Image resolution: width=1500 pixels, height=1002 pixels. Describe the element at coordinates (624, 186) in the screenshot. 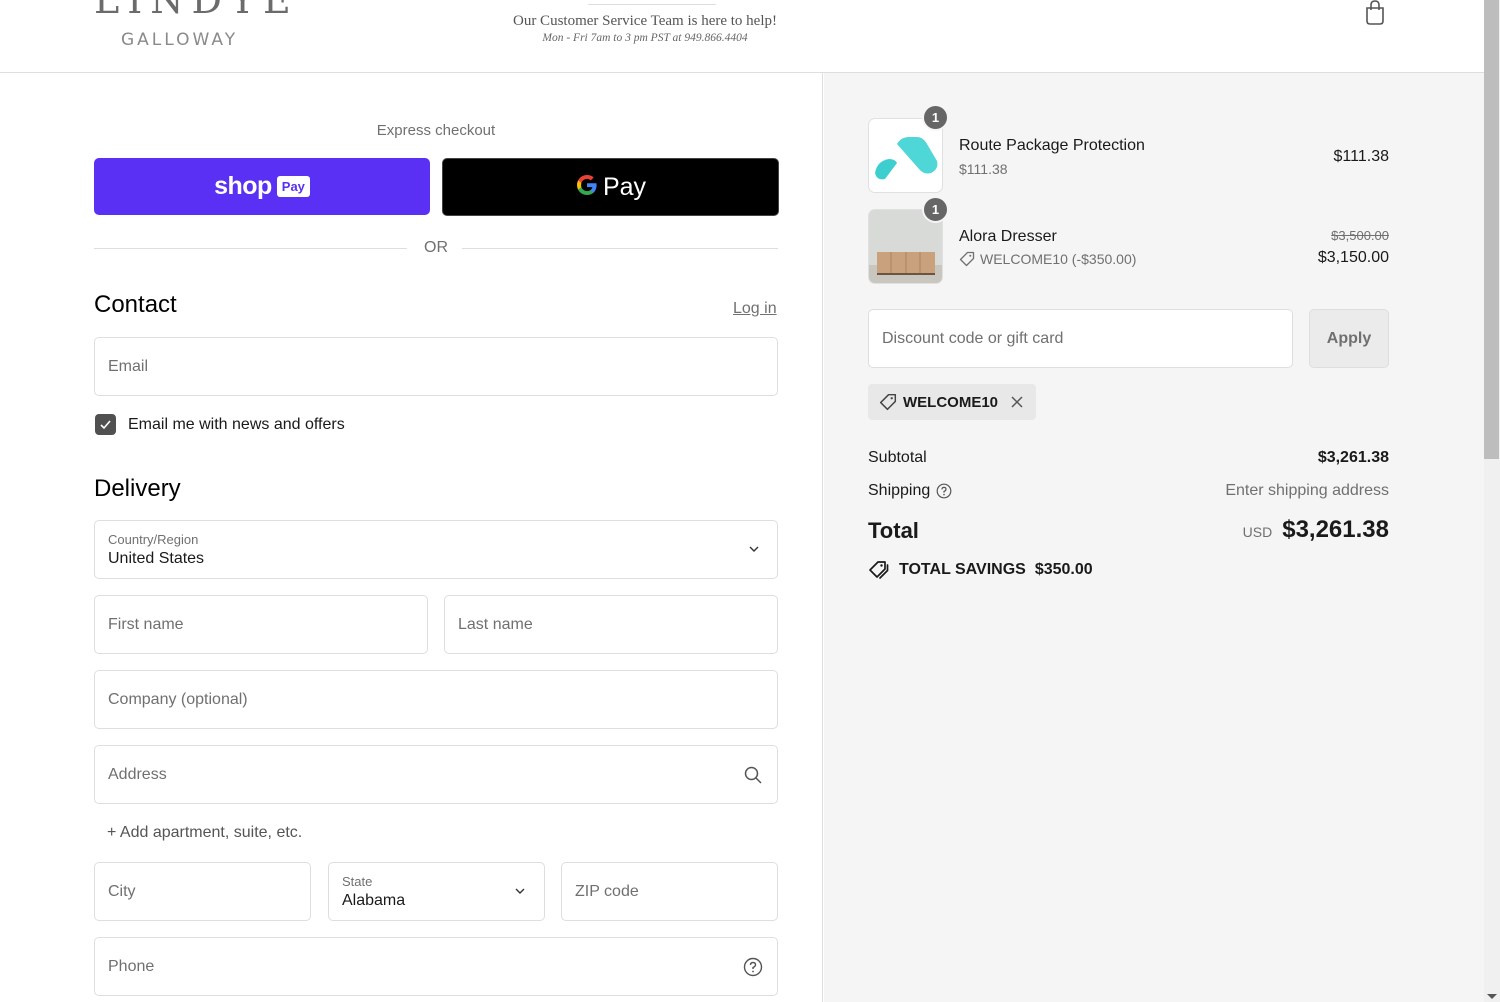

I see `google-pay-label: Pay` at that location.